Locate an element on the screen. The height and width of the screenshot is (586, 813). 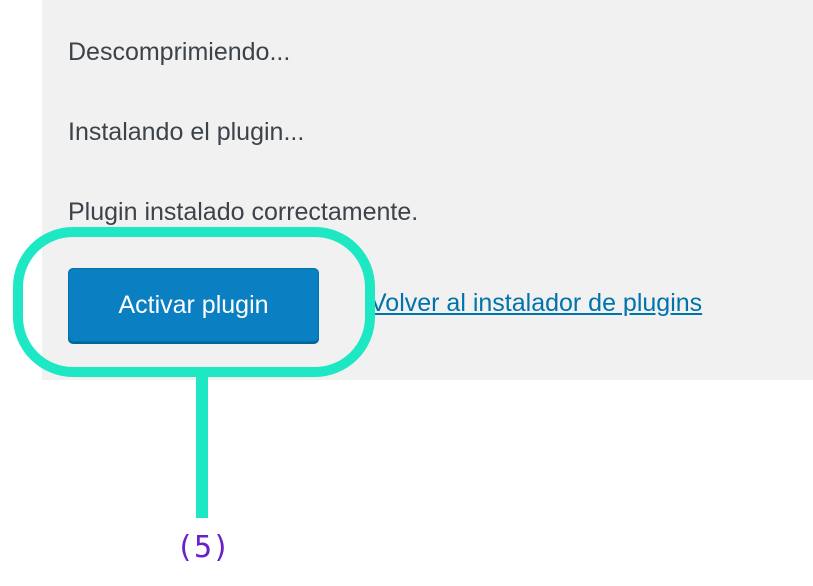
activate-plugin-button-label: Activar plugin is located at coordinates (193, 304).